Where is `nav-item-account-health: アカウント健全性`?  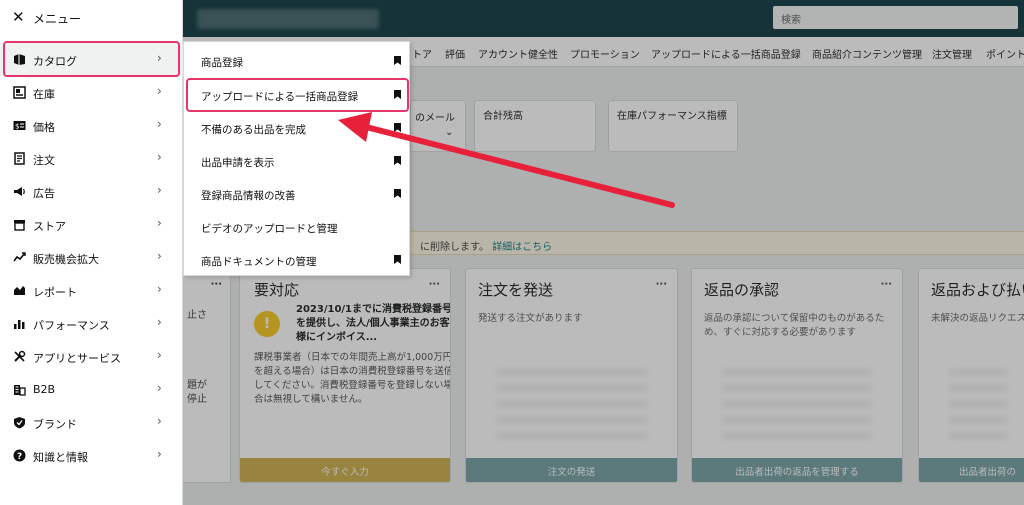
nav-item-account-health: アカウント健全性 is located at coordinates (518, 53).